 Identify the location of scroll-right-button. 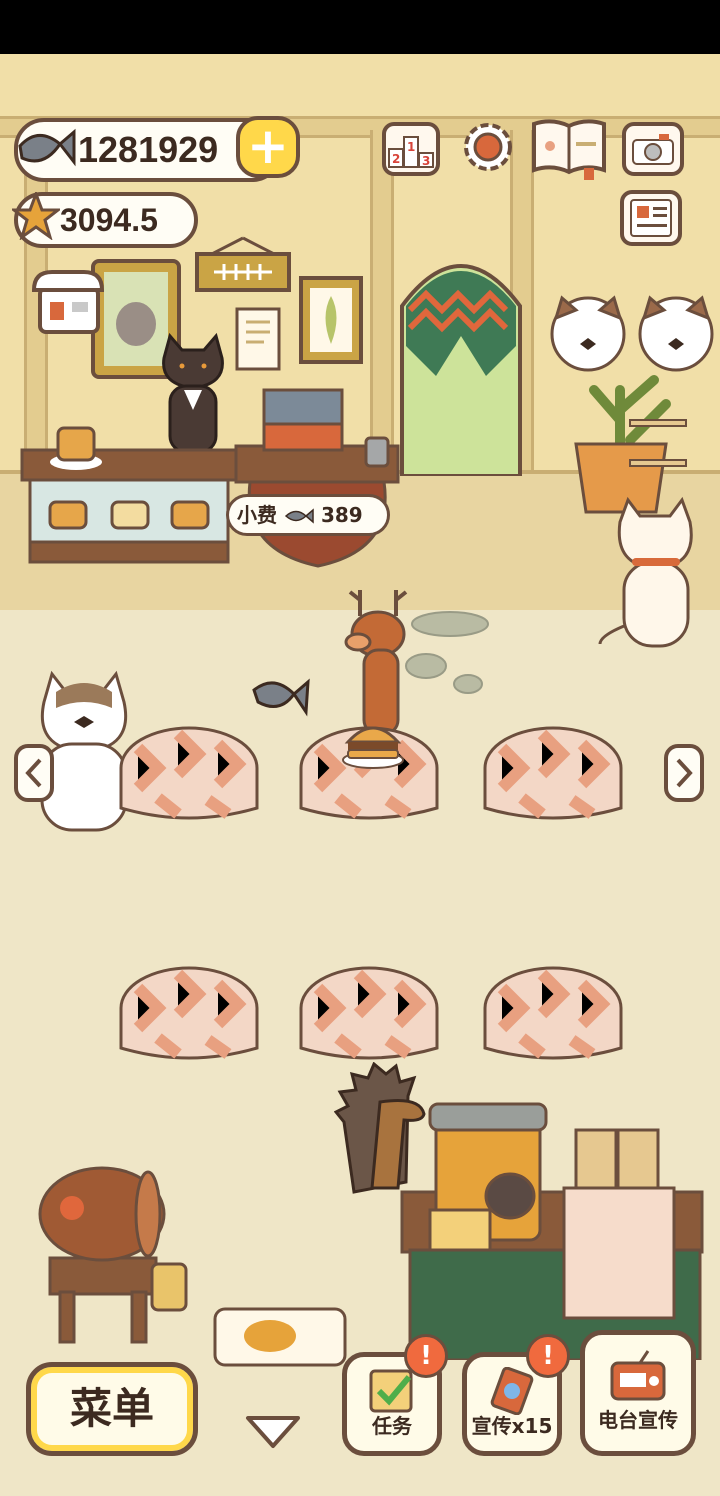
(684, 773).